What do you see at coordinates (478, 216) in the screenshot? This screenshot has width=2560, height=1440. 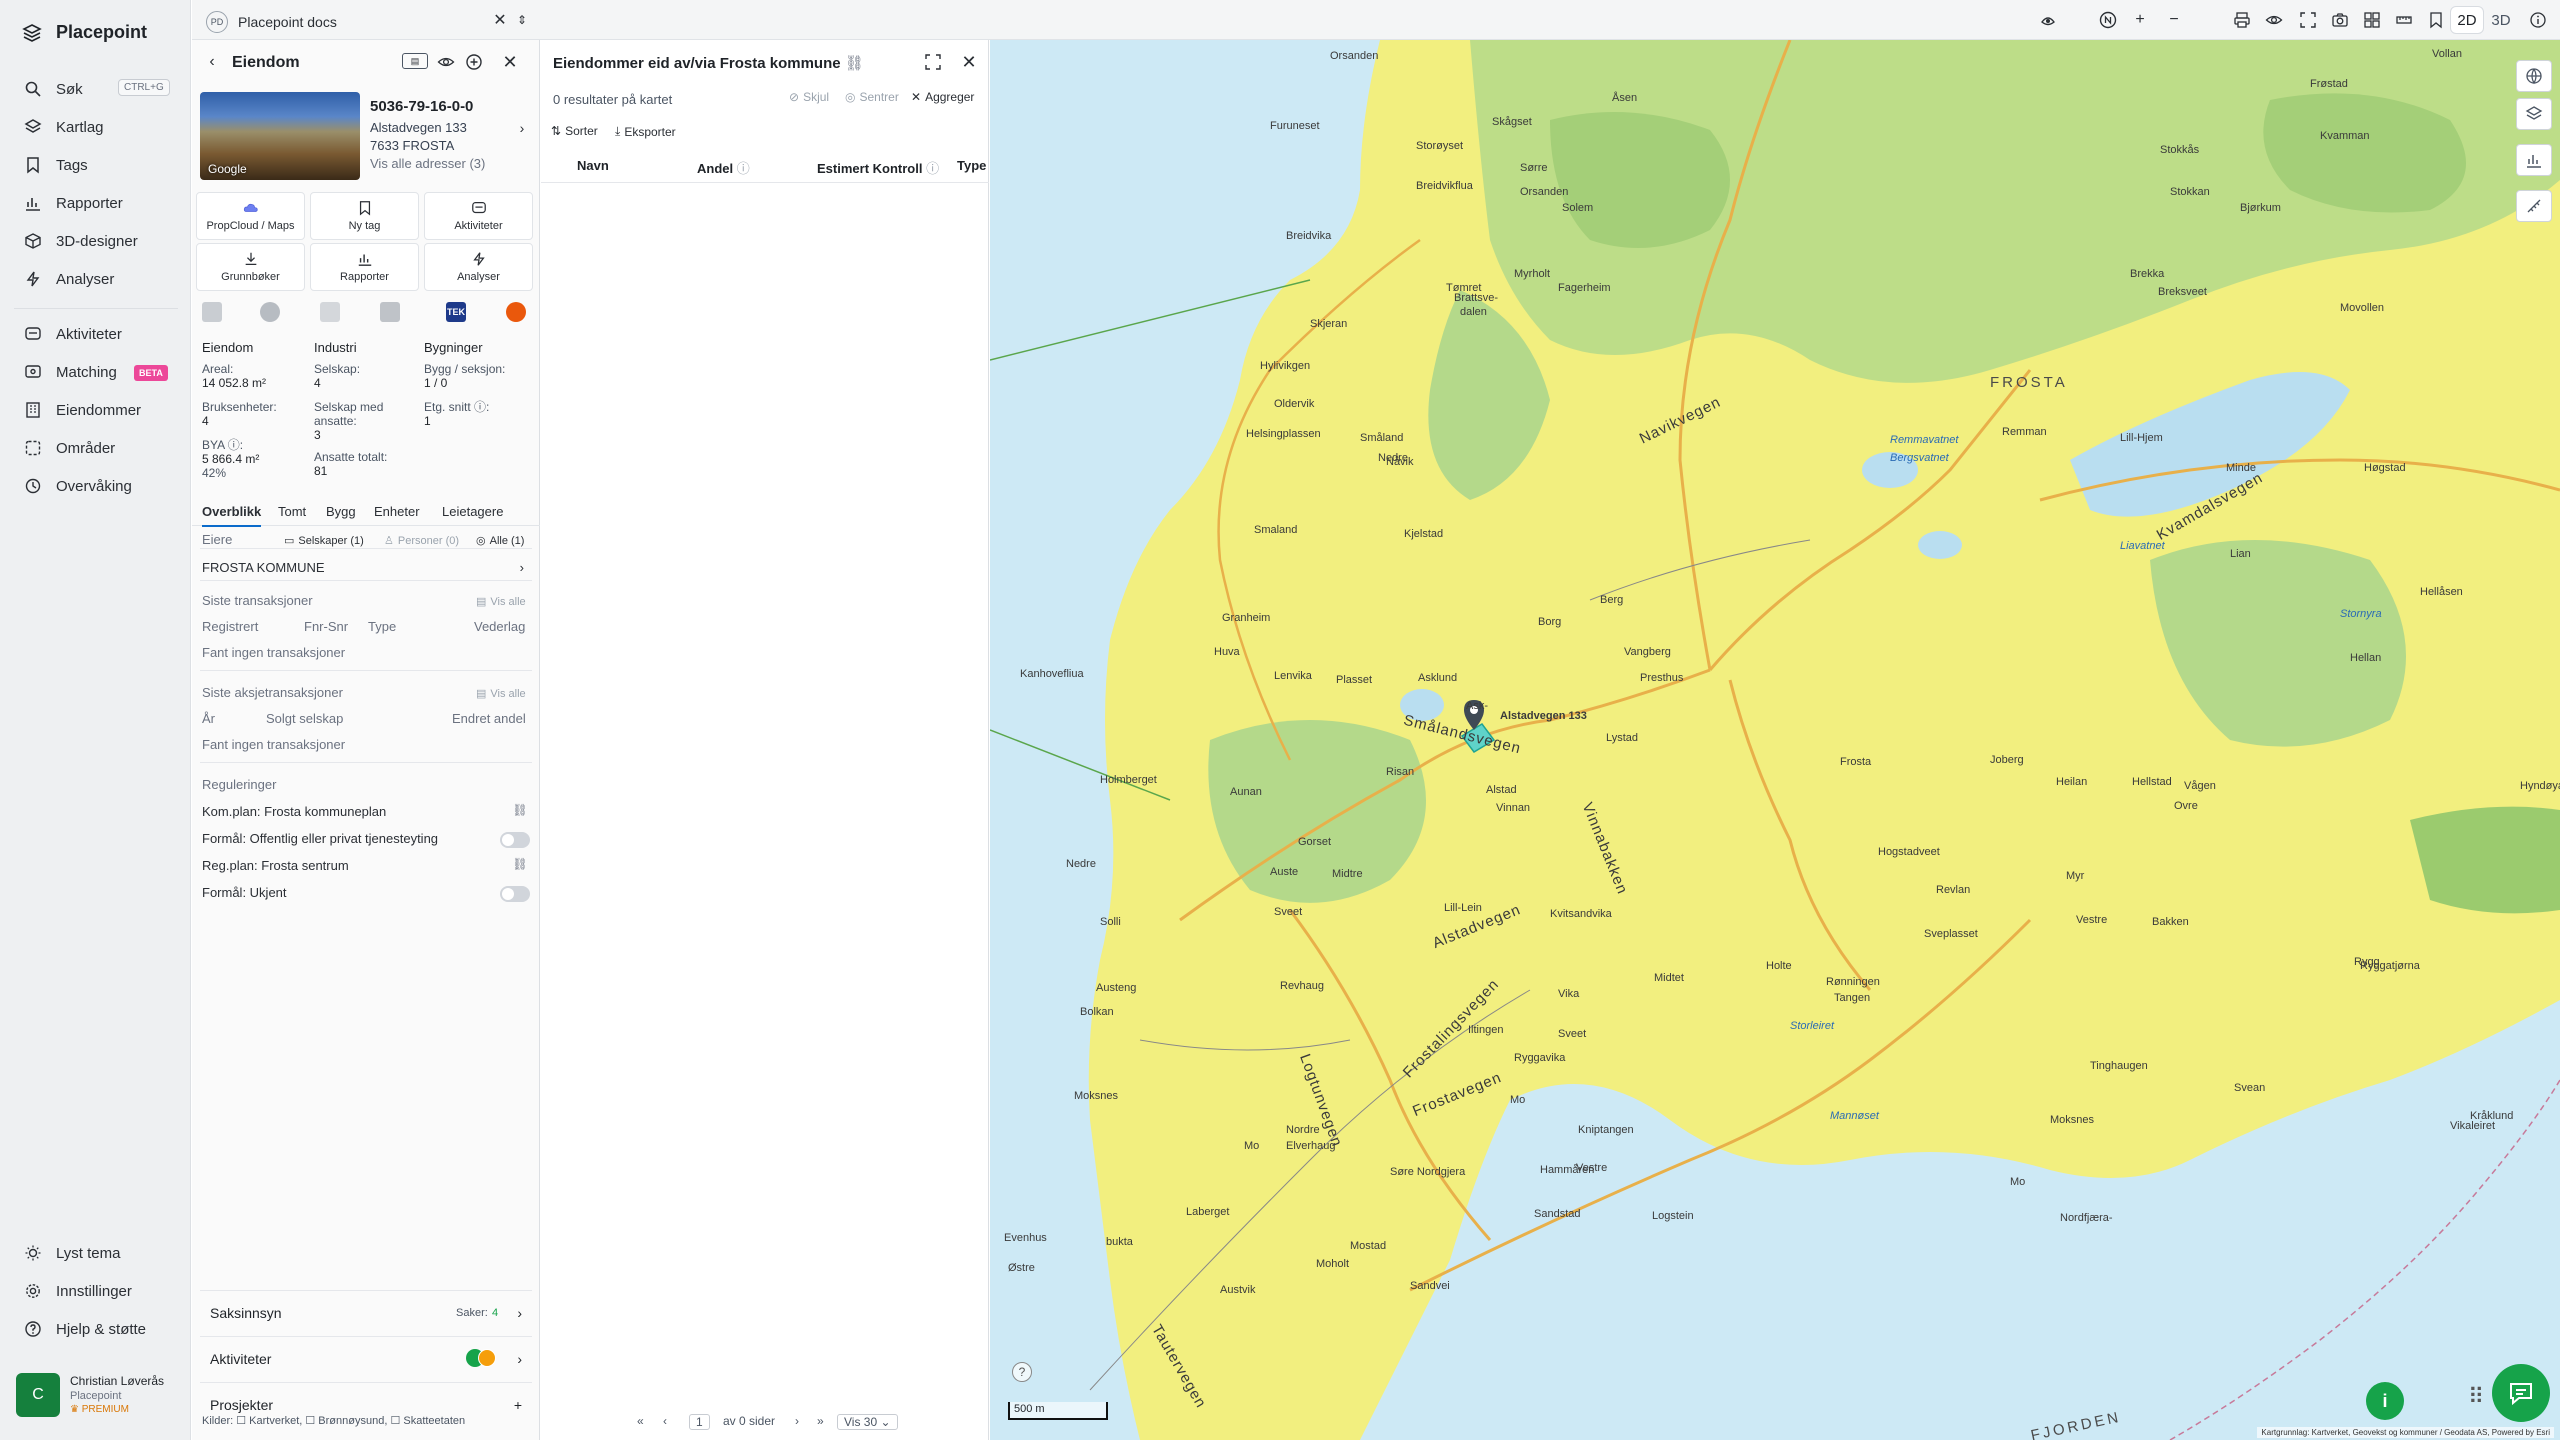 I see `activities-button: Aktiviteter` at bounding box center [478, 216].